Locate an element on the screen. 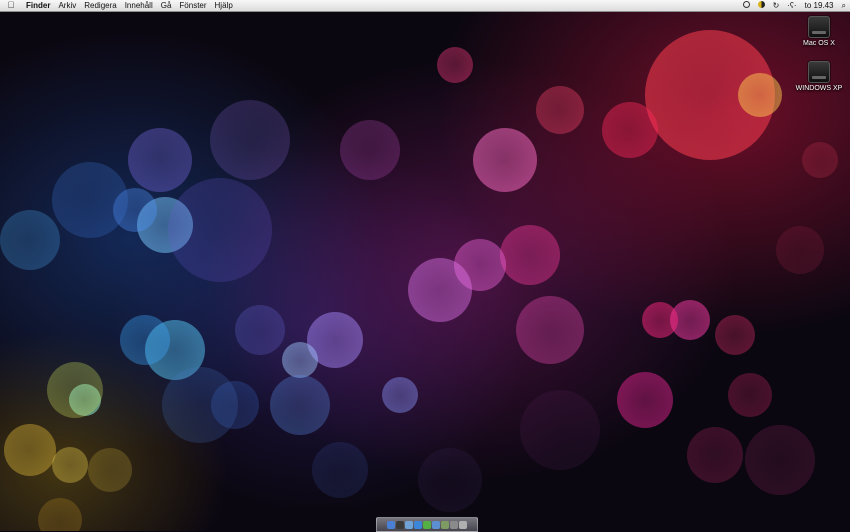 This screenshot has height=532, width=850. bluetooth-icon: ·ʕ· is located at coordinates (791, 5).